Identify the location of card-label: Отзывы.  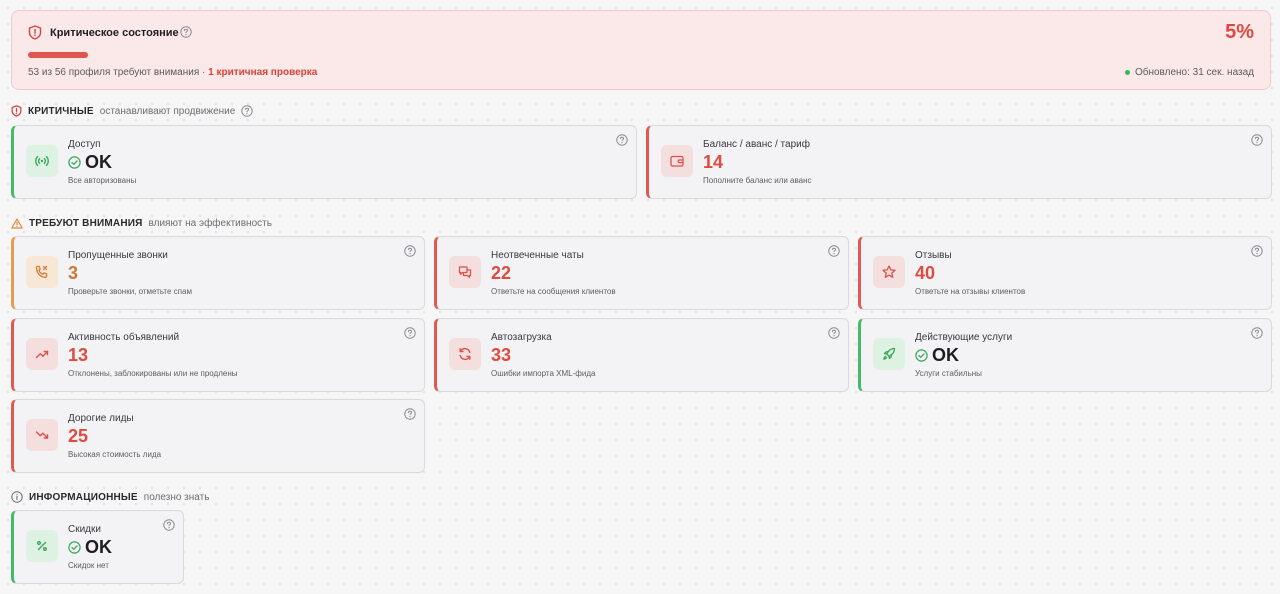
(933, 255).